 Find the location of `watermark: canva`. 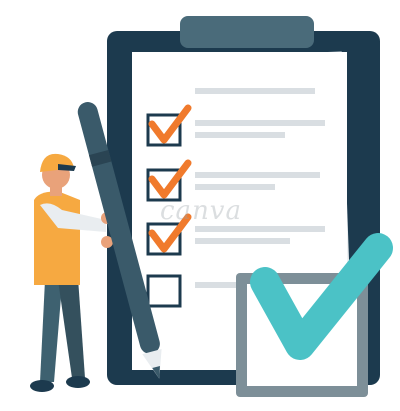

watermark: canva is located at coordinates (201, 211).